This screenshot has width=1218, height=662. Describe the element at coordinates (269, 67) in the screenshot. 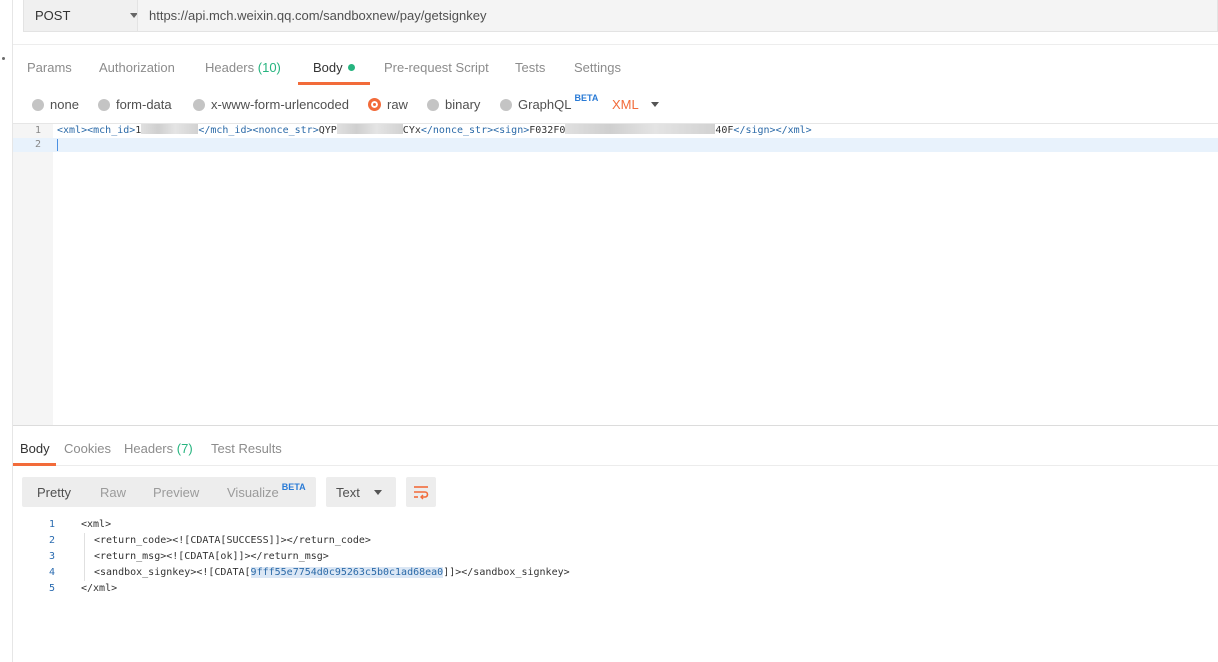

I see `tab-headers-count: (10)` at that location.